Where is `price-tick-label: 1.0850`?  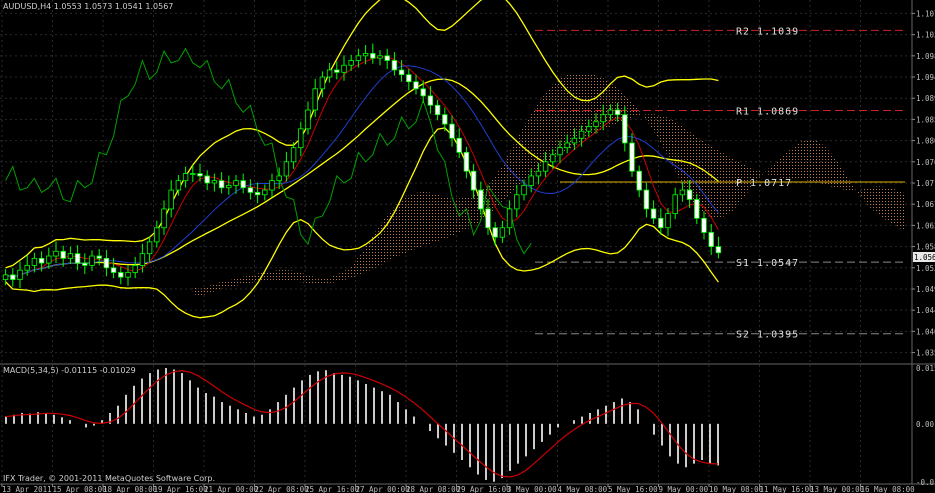
price-tick-label: 1.0850 is located at coordinates (925, 119).